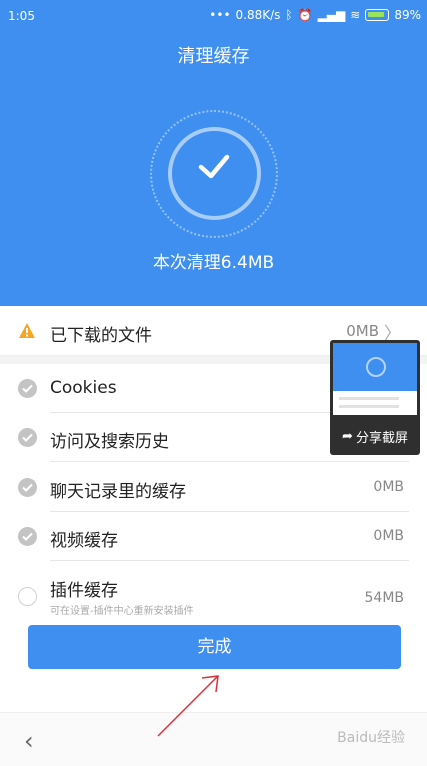 This screenshot has width=427, height=766. What do you see at coordinates (214, 166) in the screenshot?
I see `check-icon` at bounding box center [214, 166].